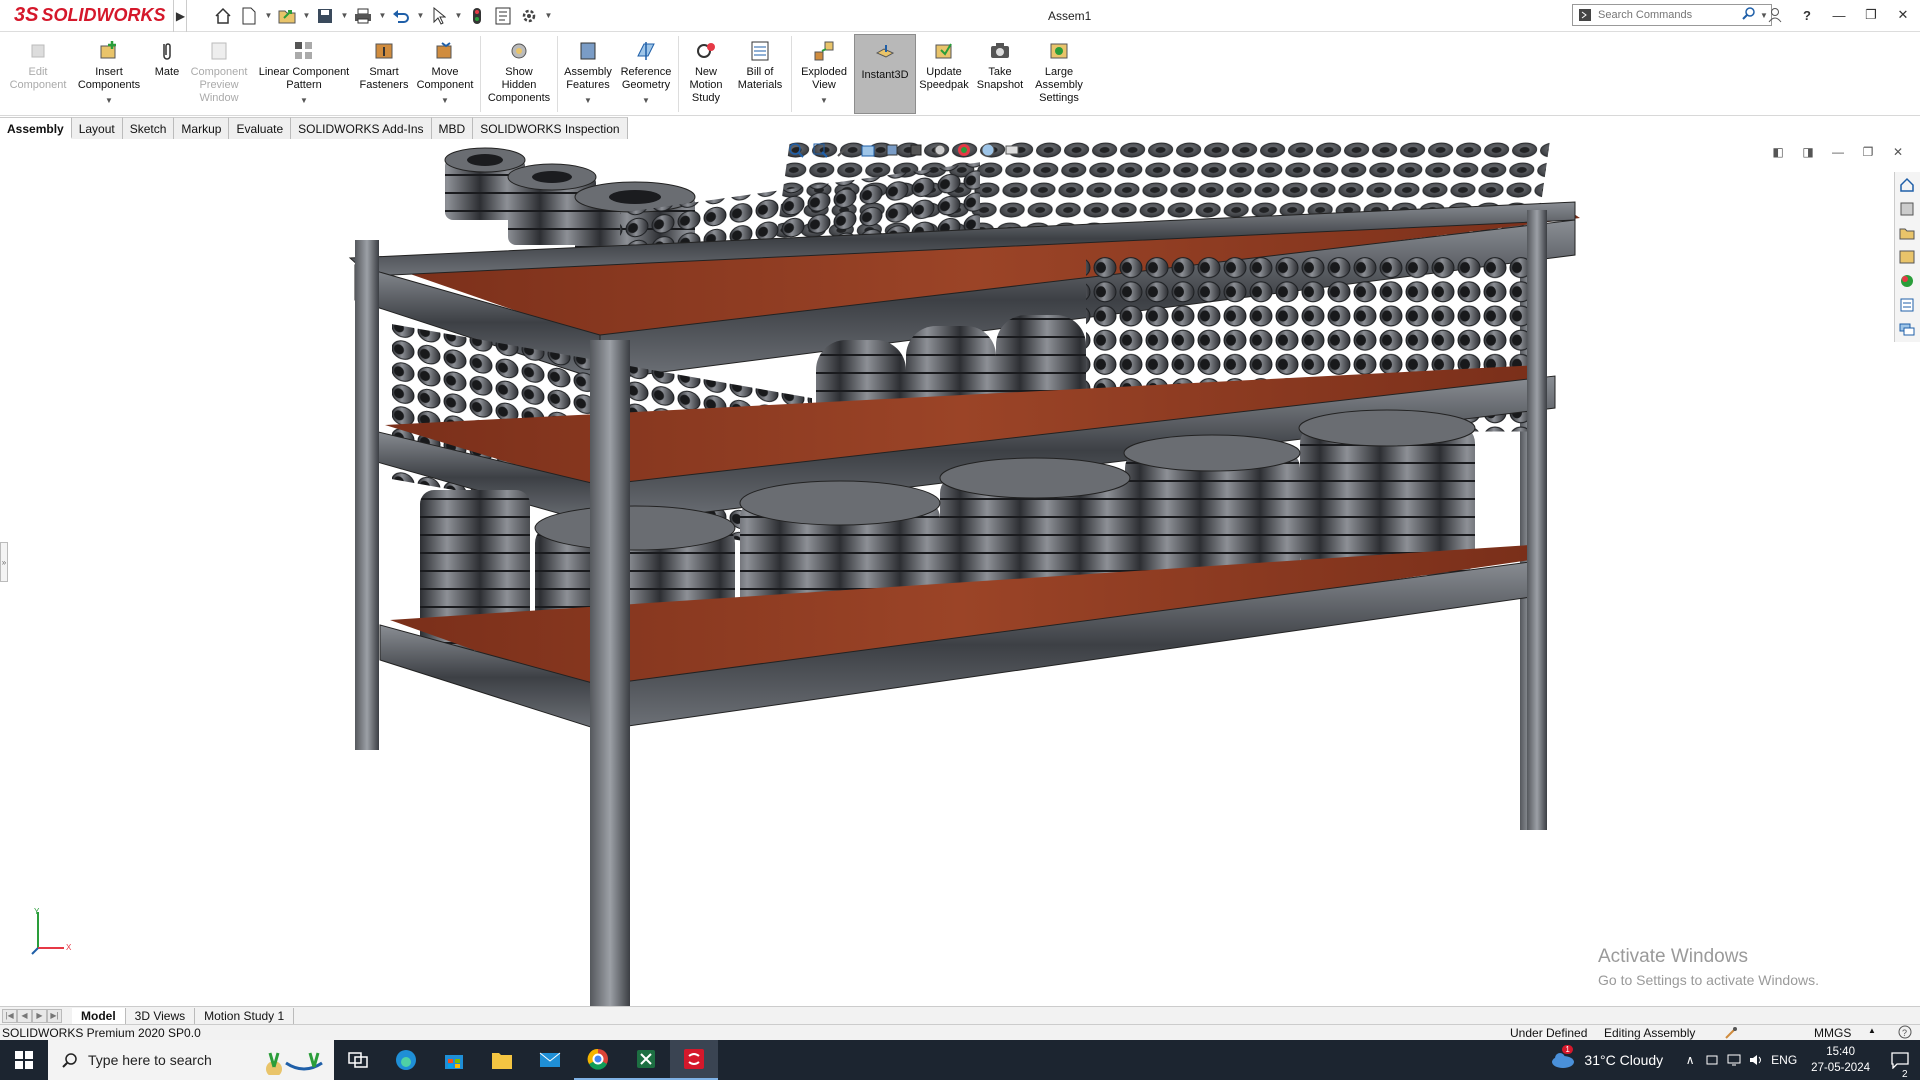 The width and height of the screenshot is (1920, 1080). What do you see at coordinates (304, 69) in the screenshot?
I see `linear-pattern-button: Linear Component Pattern ▼` at bounding box center [304, 69].